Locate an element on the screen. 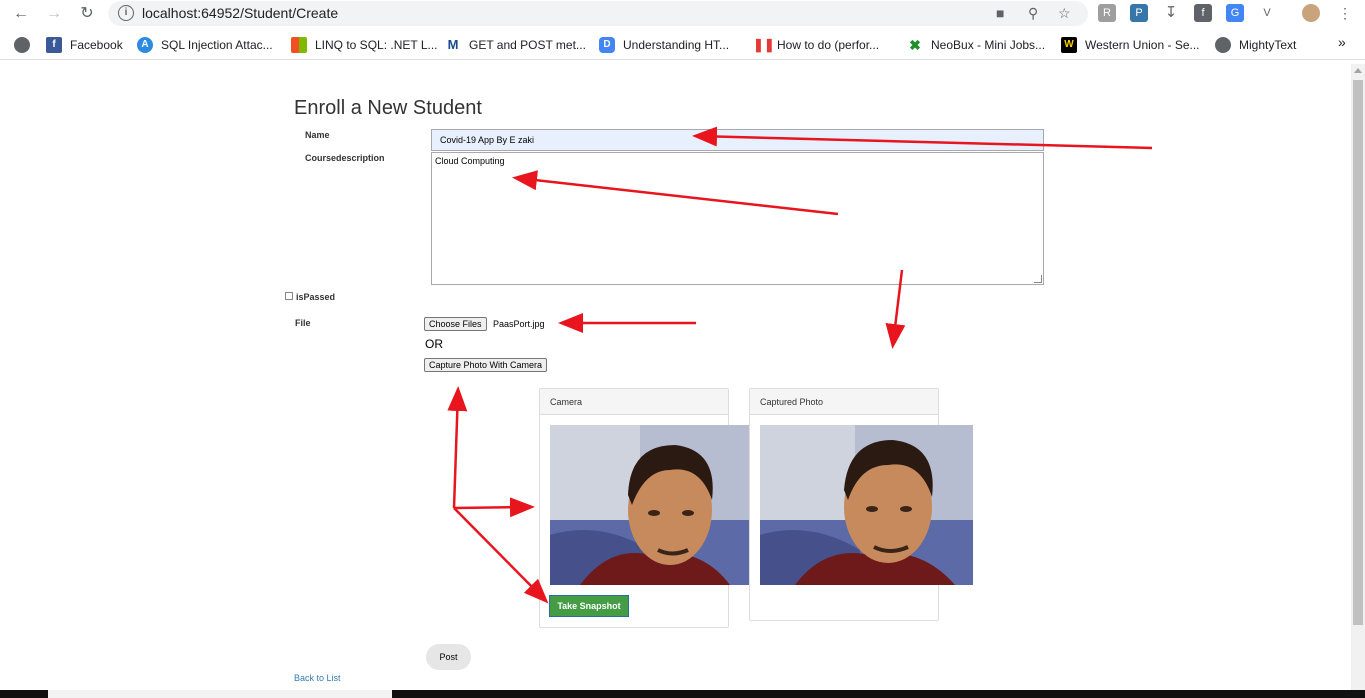  file-label: File is located at coordinates (303, 323).